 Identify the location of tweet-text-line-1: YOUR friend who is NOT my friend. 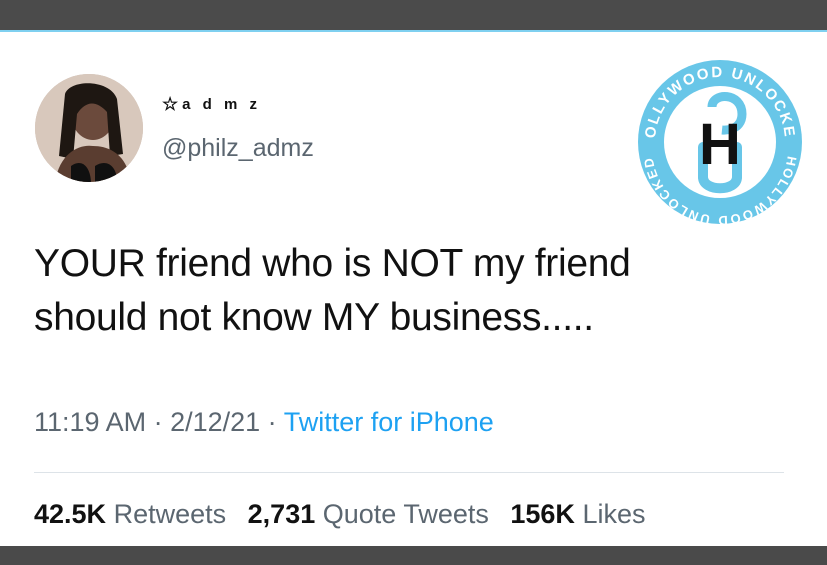
(332, 263).